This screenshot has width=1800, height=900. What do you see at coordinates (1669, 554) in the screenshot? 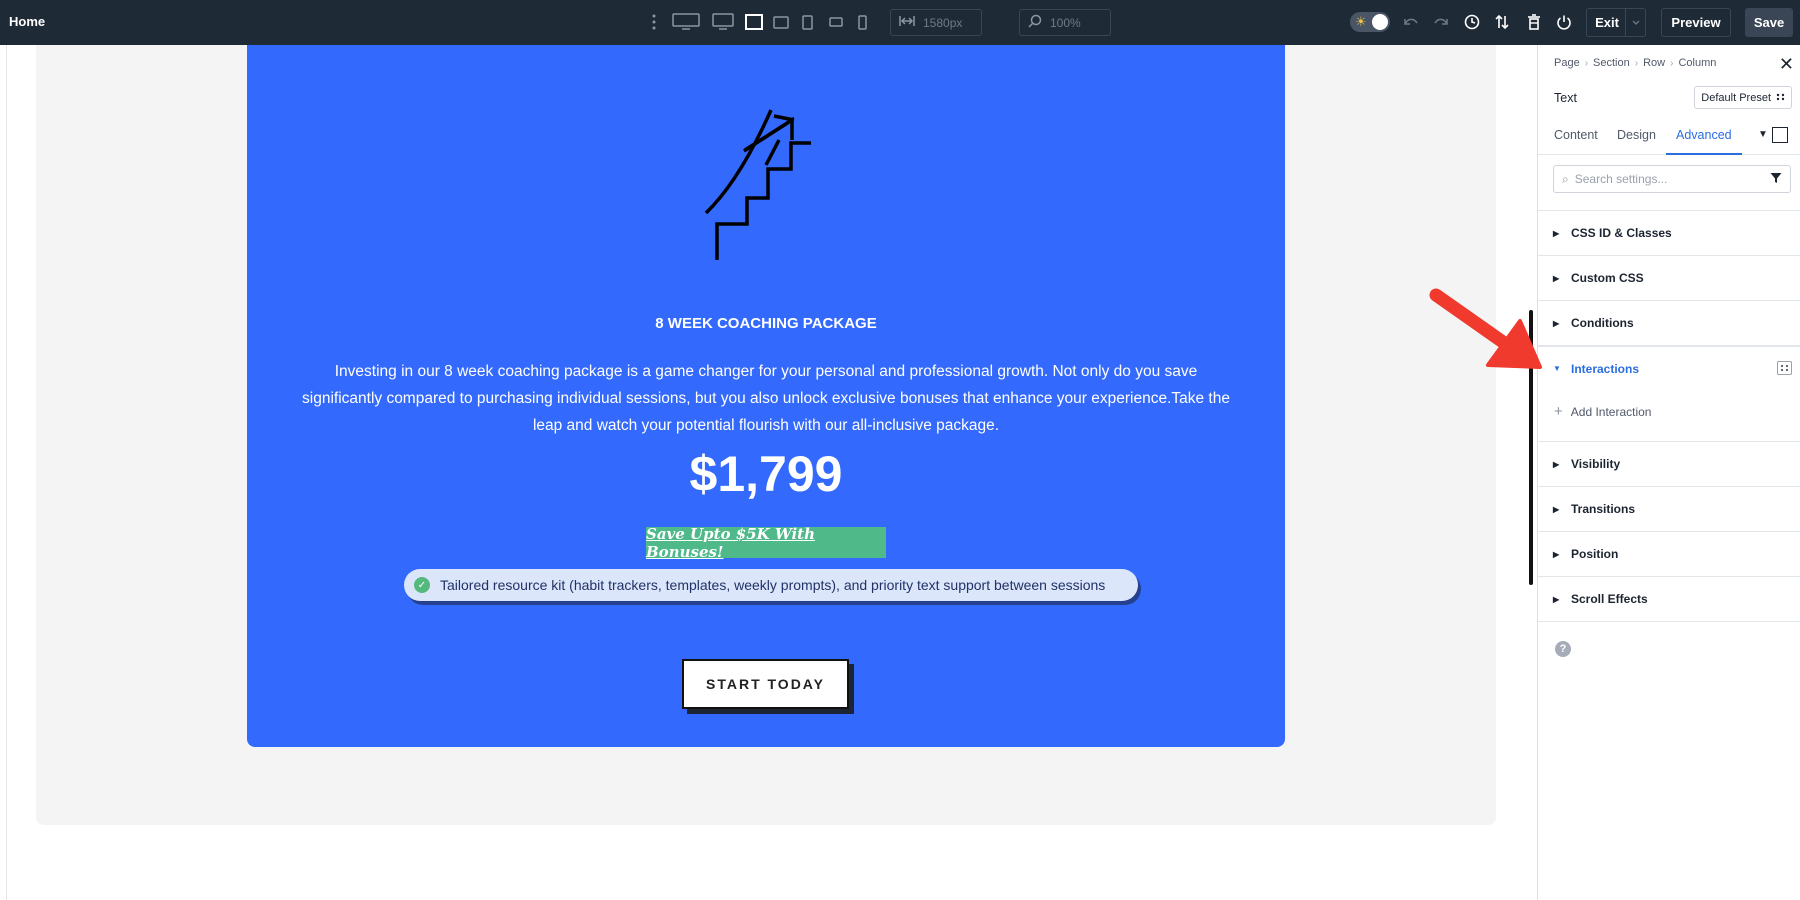
I see `group-position: ▶ Position` at bounding box center [1669, 554].